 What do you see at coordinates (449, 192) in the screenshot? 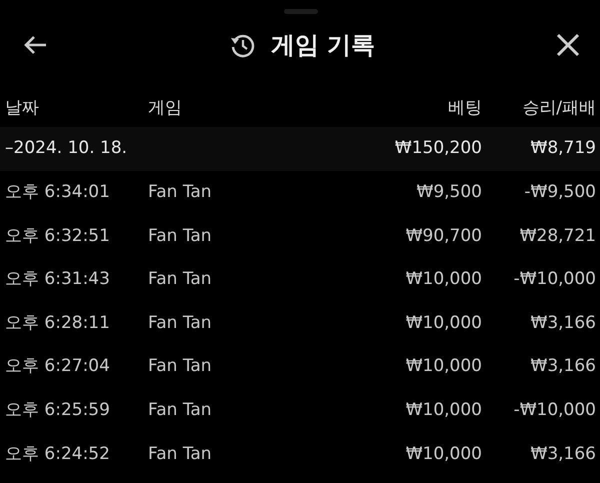
I see `table-cell-text: ₩9,500` at bounding box center [449, 192].